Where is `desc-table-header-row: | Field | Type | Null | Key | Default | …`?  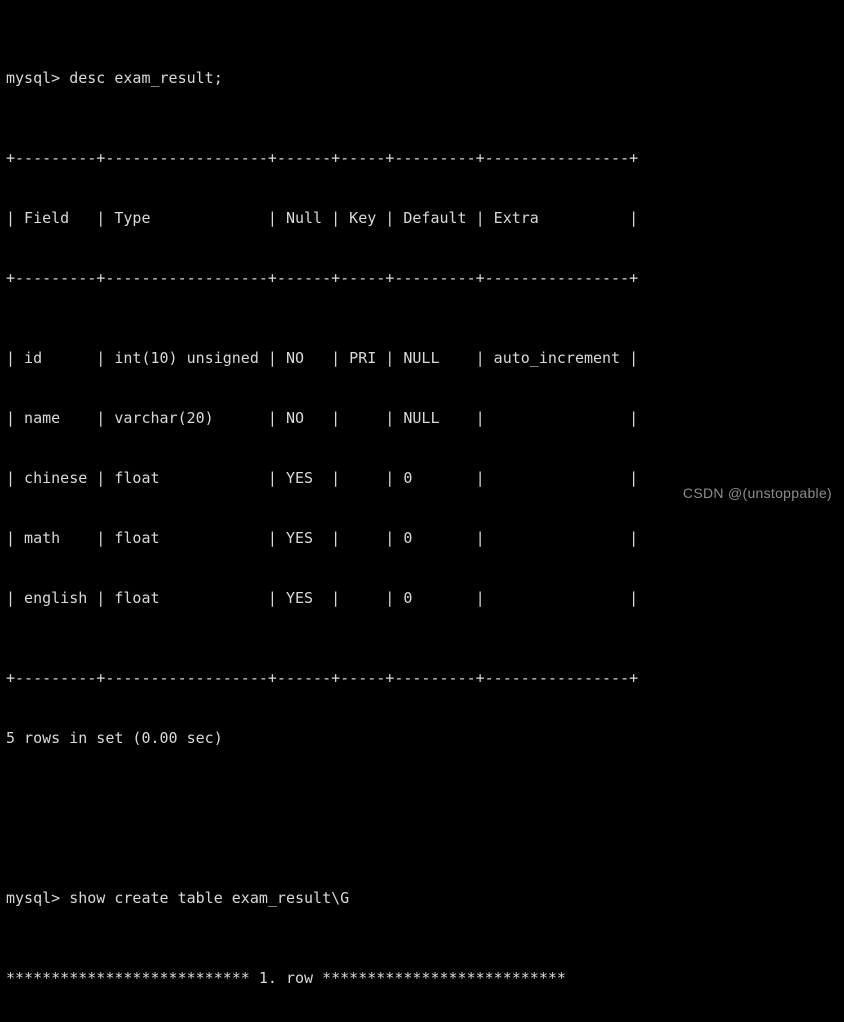 desc-table-header-row: | Field | Type | Null | Key | Default | … is located at coordinates (322, 218).